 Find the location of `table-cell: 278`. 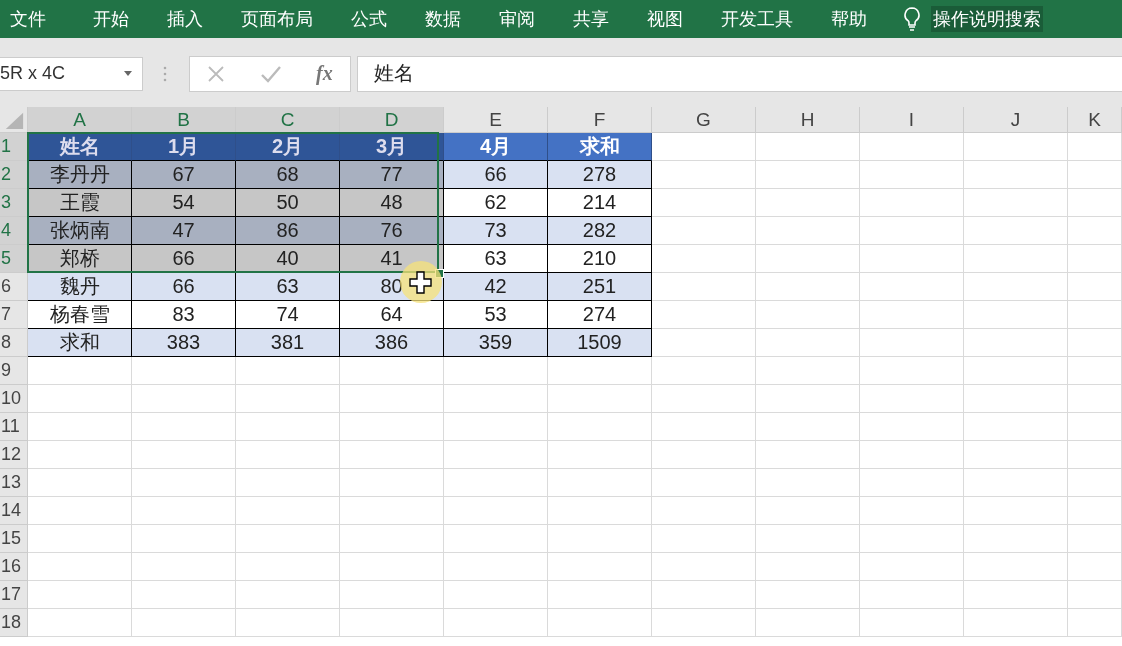

table-cell: 278 is located at coordinates (600, 175).